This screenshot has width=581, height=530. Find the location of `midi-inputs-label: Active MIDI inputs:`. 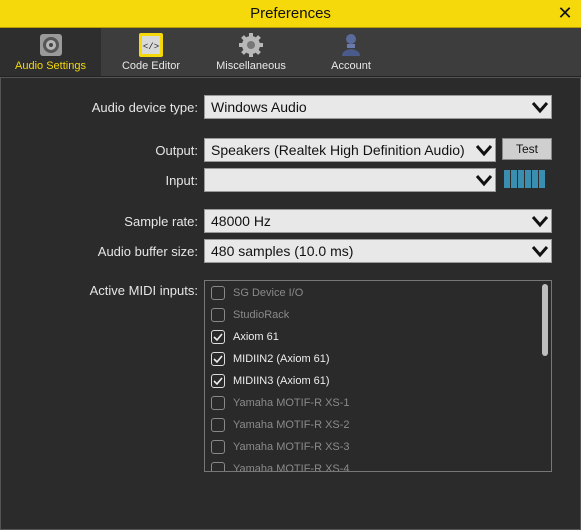

midi-inputs-label: Active MIDI inputs: is located at coordinates (143, 290).